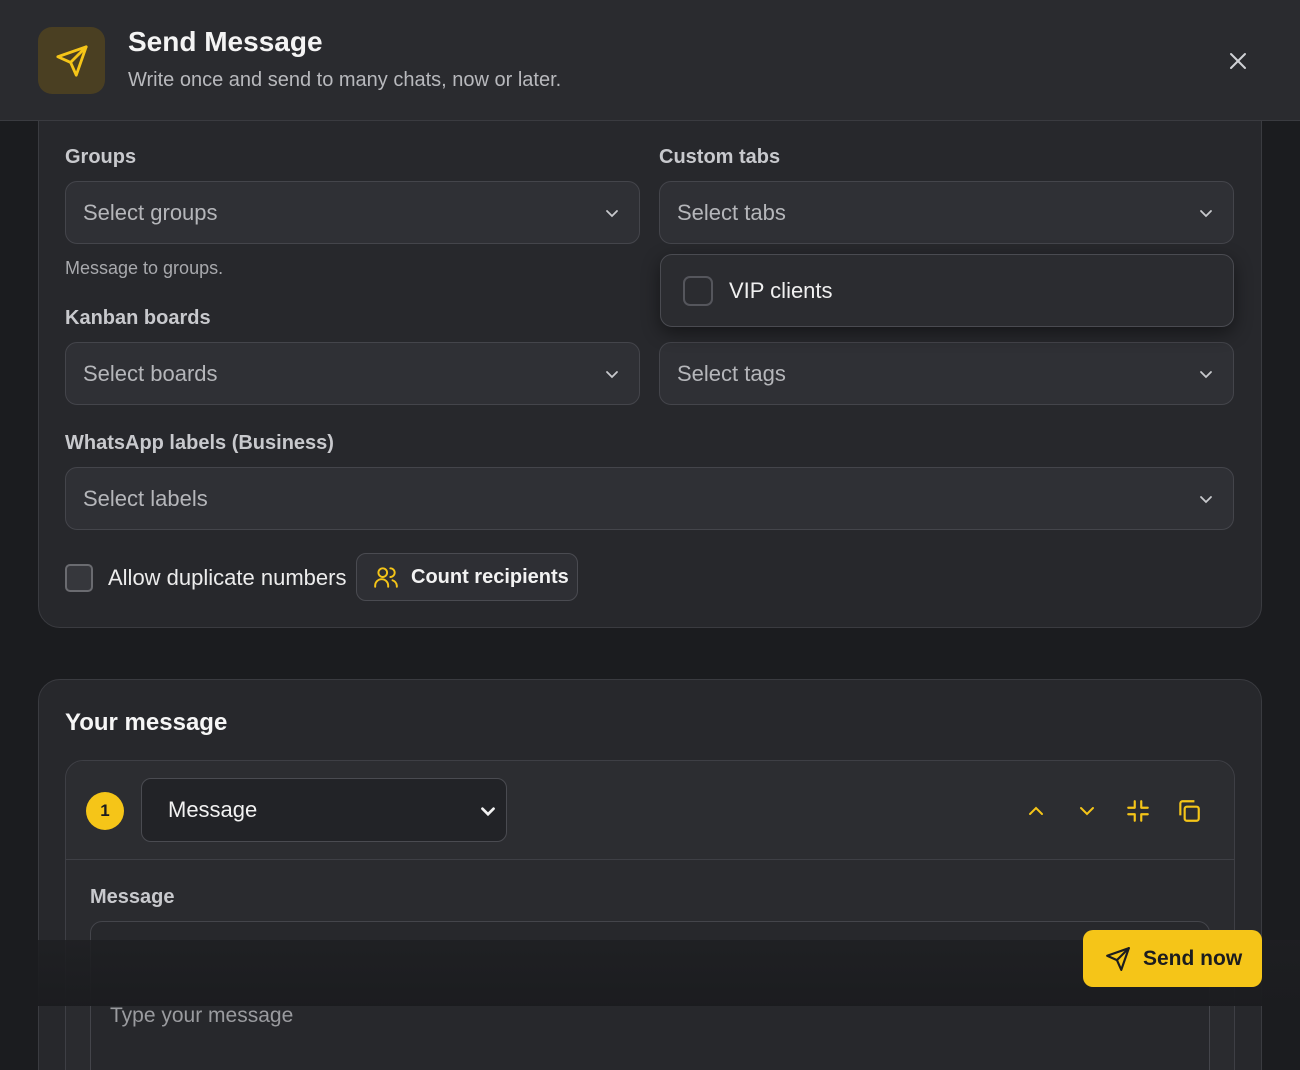  Describe the element at coordinates (150, 212) in the screenshot. I see `groups-select-placeholder: Select groups` at that location.